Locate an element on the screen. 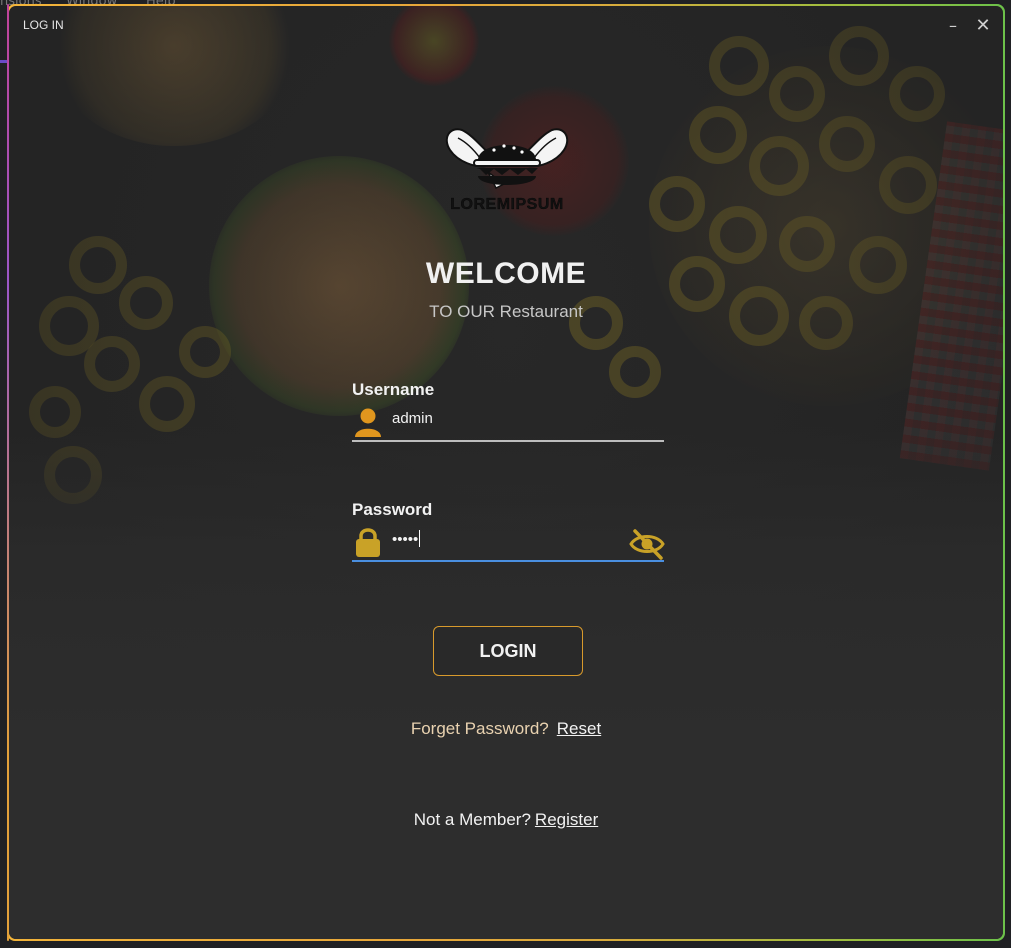 This screenshot has width=1011, height=948. user-icon is located at coordinates (368, 422).